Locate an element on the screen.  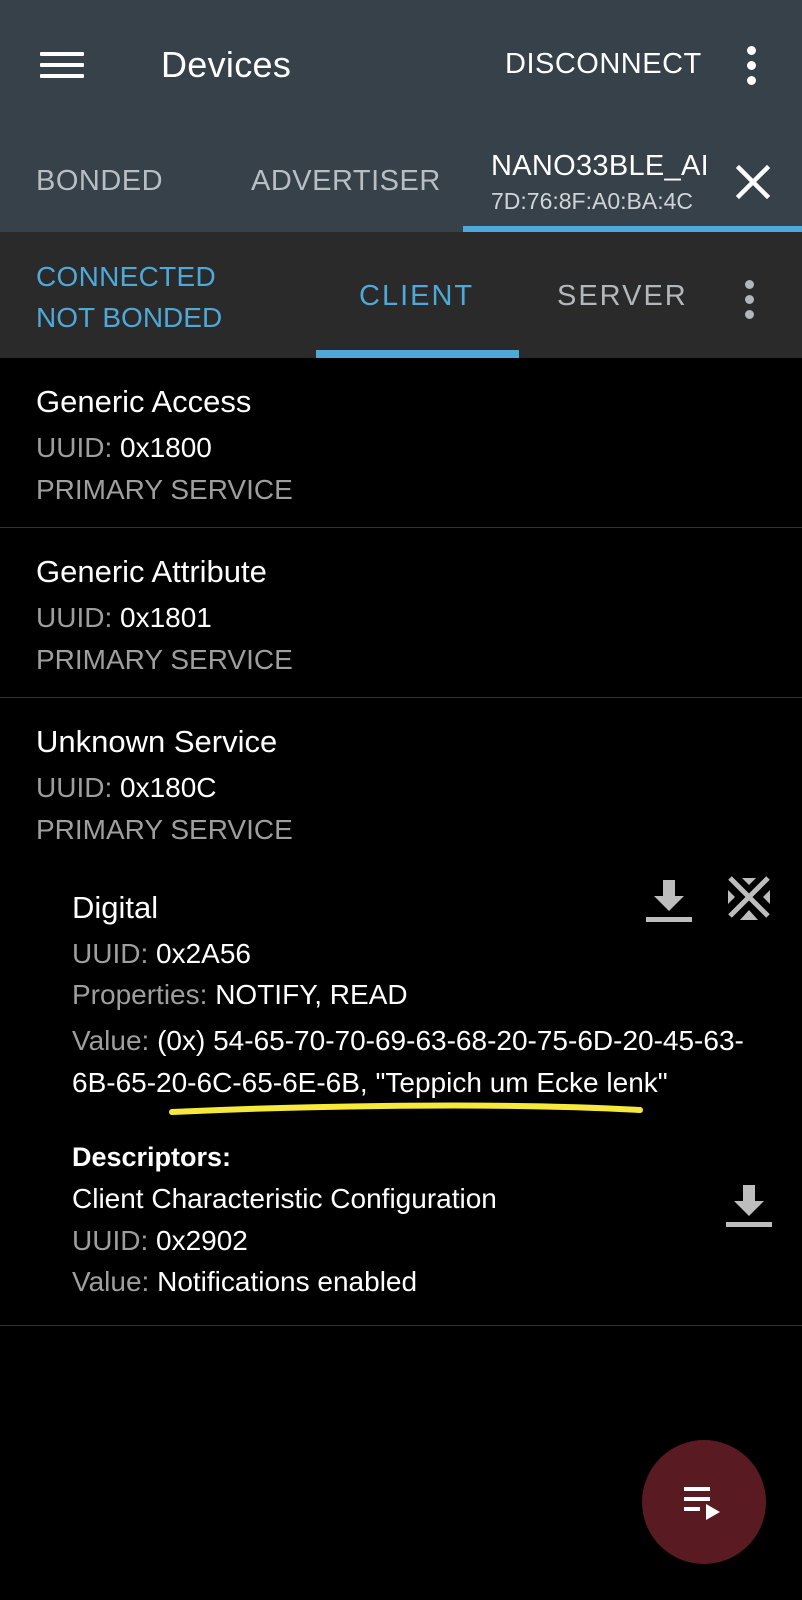
characteristic-uuid: UUID: 0x2A56 is located at coordinates (161, 953).